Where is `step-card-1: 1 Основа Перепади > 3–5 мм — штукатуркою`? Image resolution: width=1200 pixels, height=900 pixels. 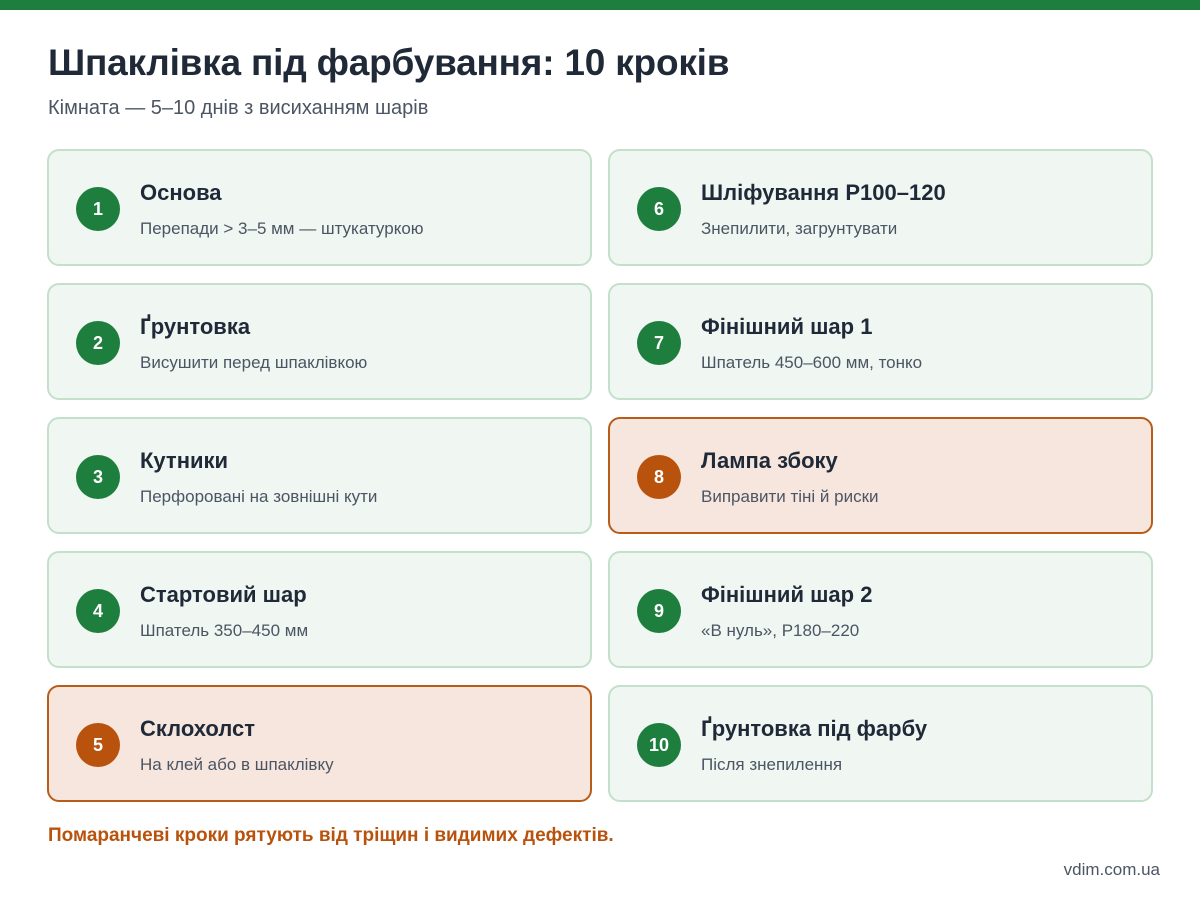
step-card-1: 1 Основа Перепади > 3–5 мм — штукатуркою is located at coordinates (319, 207).